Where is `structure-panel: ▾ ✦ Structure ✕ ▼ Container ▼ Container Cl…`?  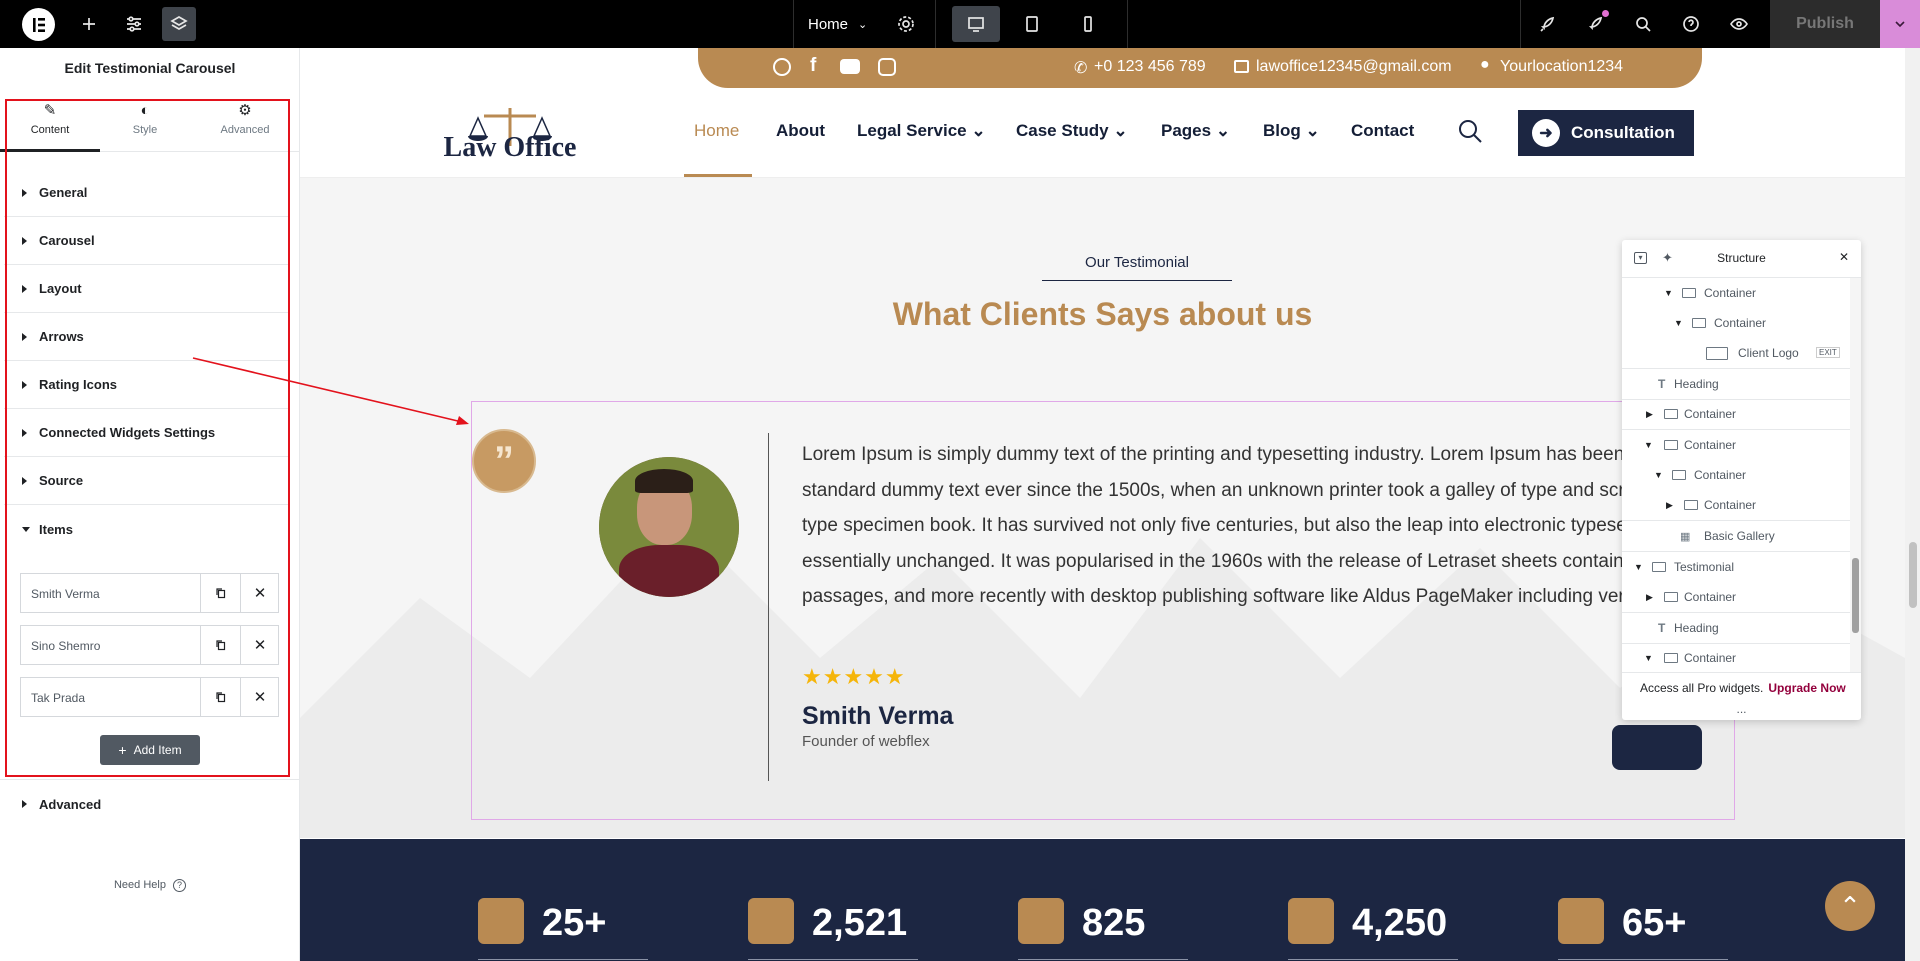 structure-panel: ▾ ✦ Structure ✕ ▼ Container ▼ Container Cl… is located at coordinates (1741, 480).